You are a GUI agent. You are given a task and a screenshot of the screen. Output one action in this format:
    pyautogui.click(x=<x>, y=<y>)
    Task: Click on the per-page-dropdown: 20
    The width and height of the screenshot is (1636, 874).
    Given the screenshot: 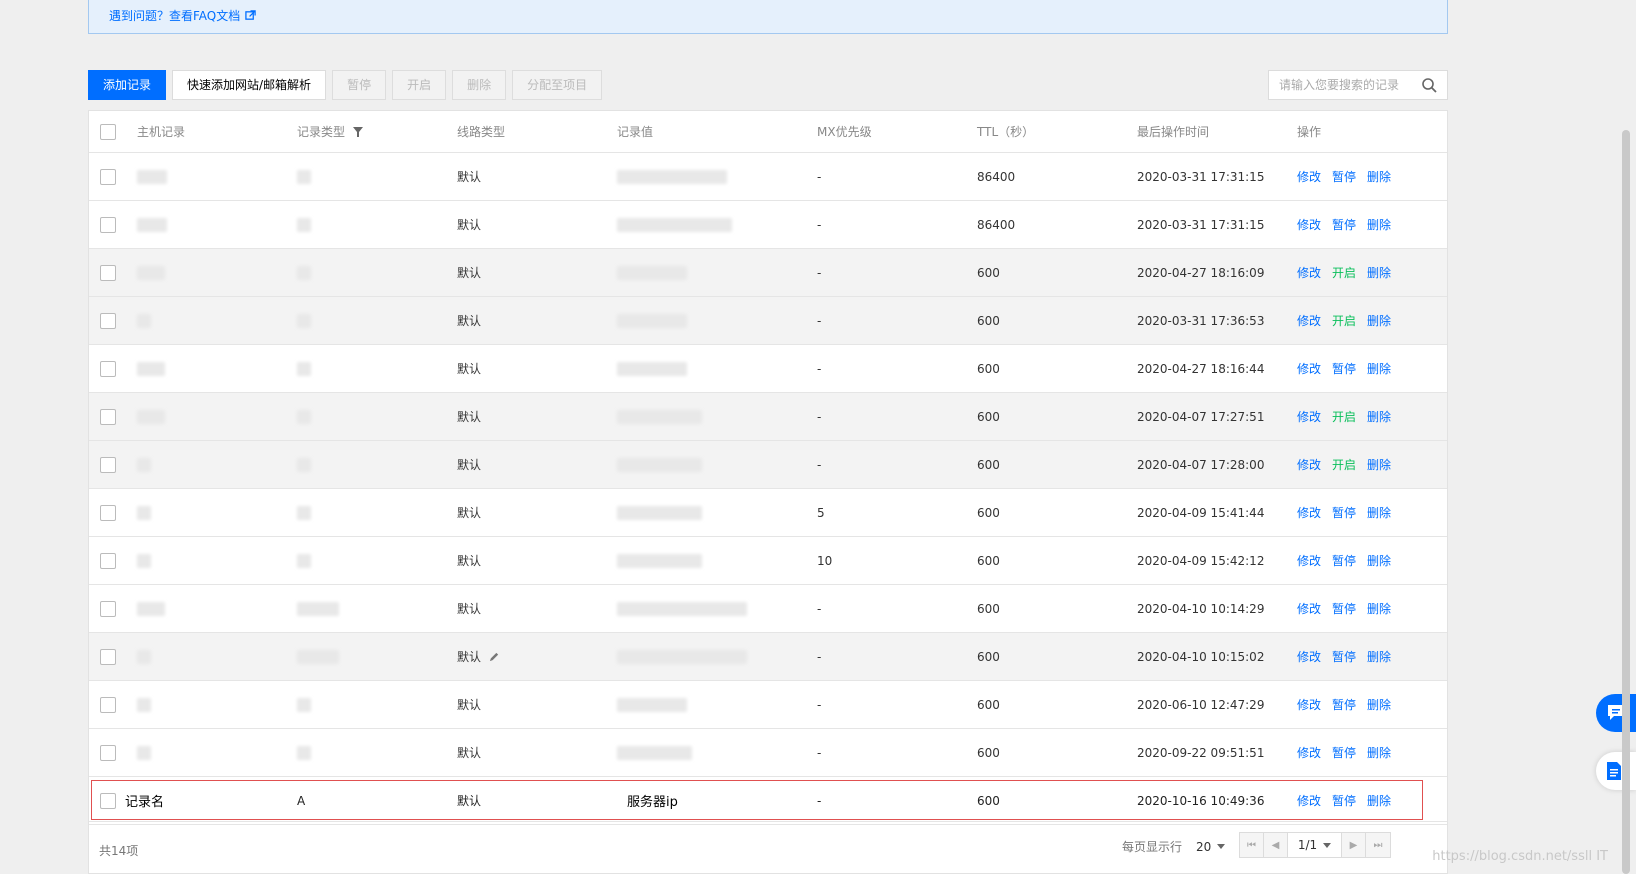 What is the action you would take?
    pyautogui.click(x=1211, y=847)
    